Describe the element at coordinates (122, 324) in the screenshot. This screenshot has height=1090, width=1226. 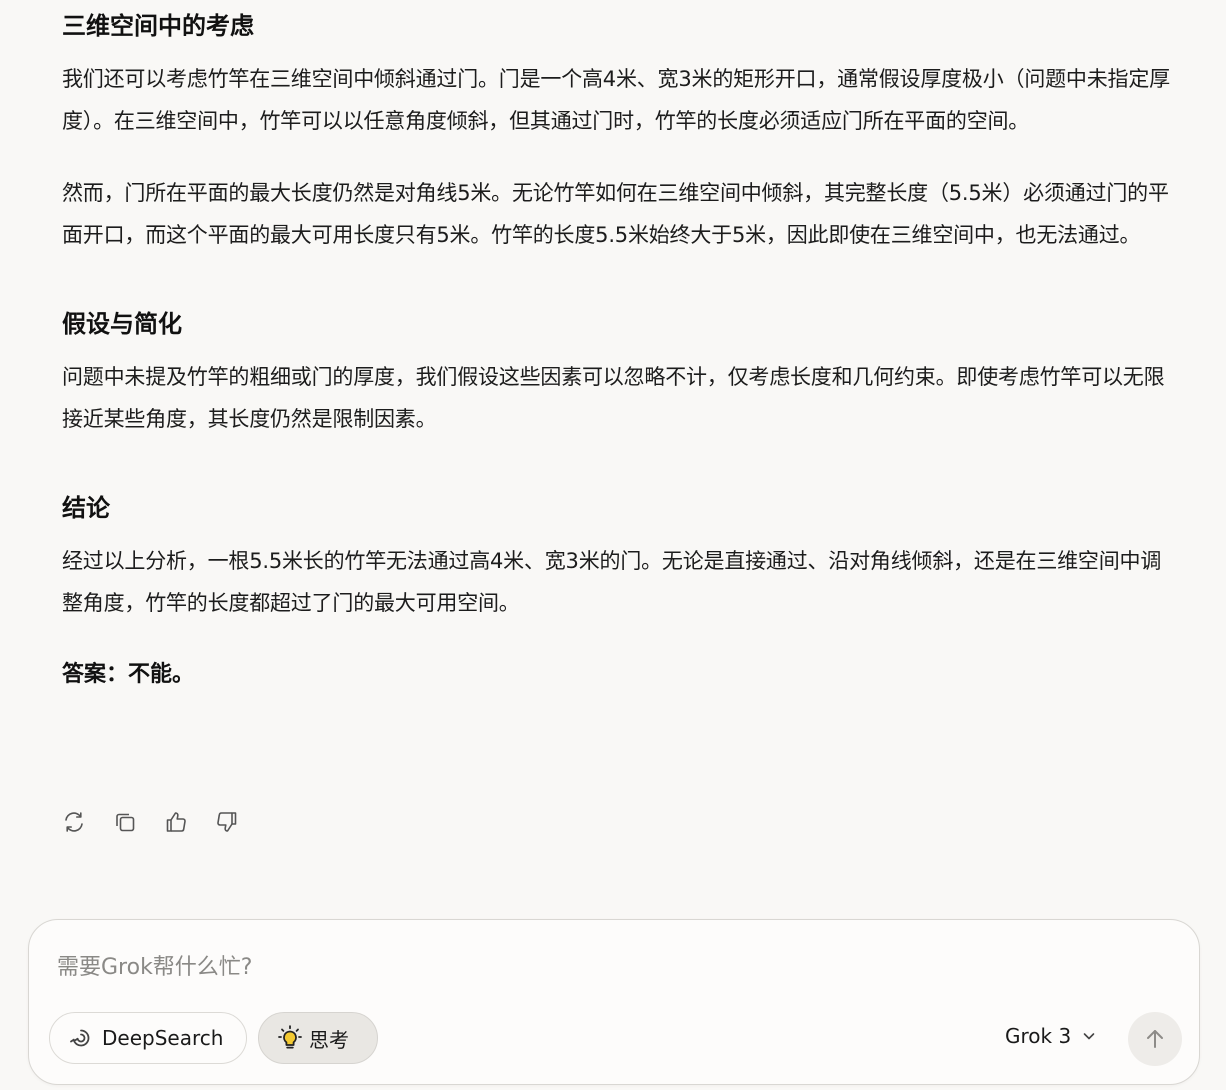
I see `section-heading-assumptions: 假设与简化` at that location.